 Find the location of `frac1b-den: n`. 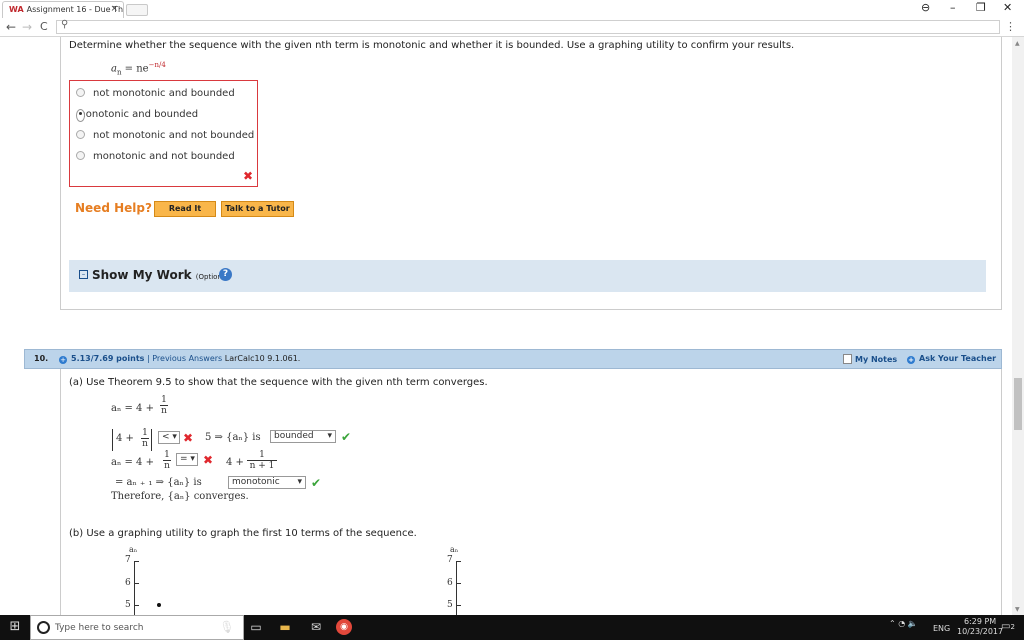

frac1b-den: n is located at coordinates (167, 466).